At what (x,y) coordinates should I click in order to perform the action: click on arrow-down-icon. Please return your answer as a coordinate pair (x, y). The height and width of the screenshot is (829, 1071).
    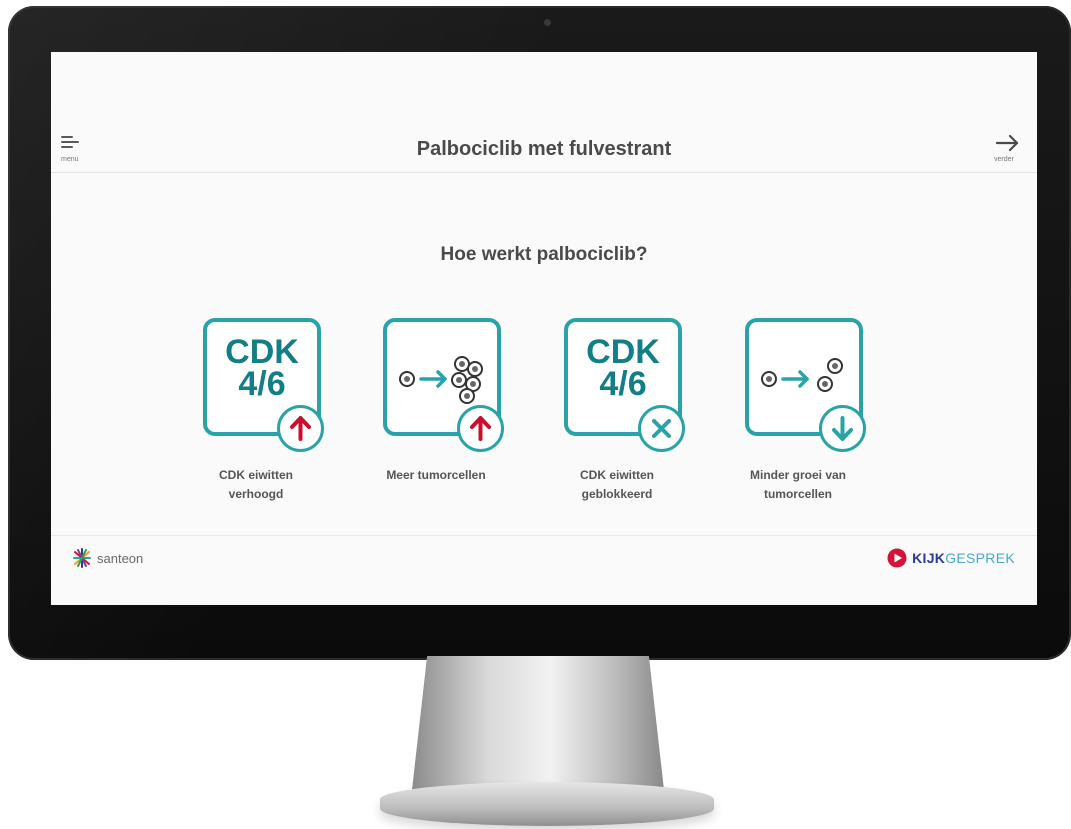
    Looking at the image, I should click on (842, 428).